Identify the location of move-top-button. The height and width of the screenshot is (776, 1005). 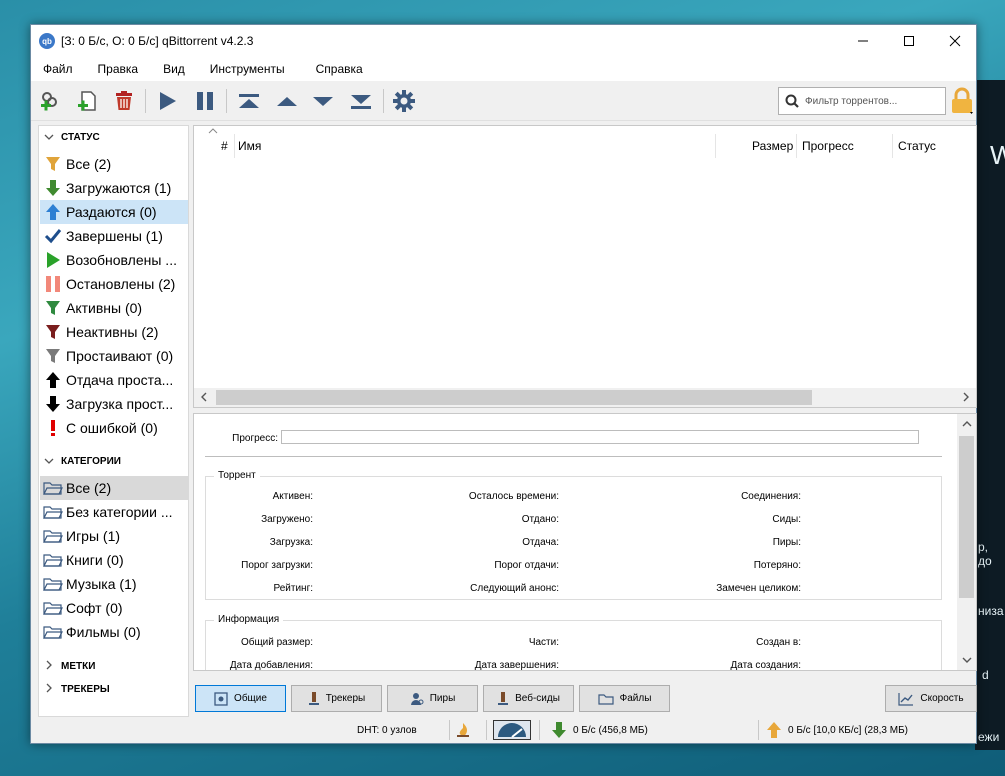
(249, 101).